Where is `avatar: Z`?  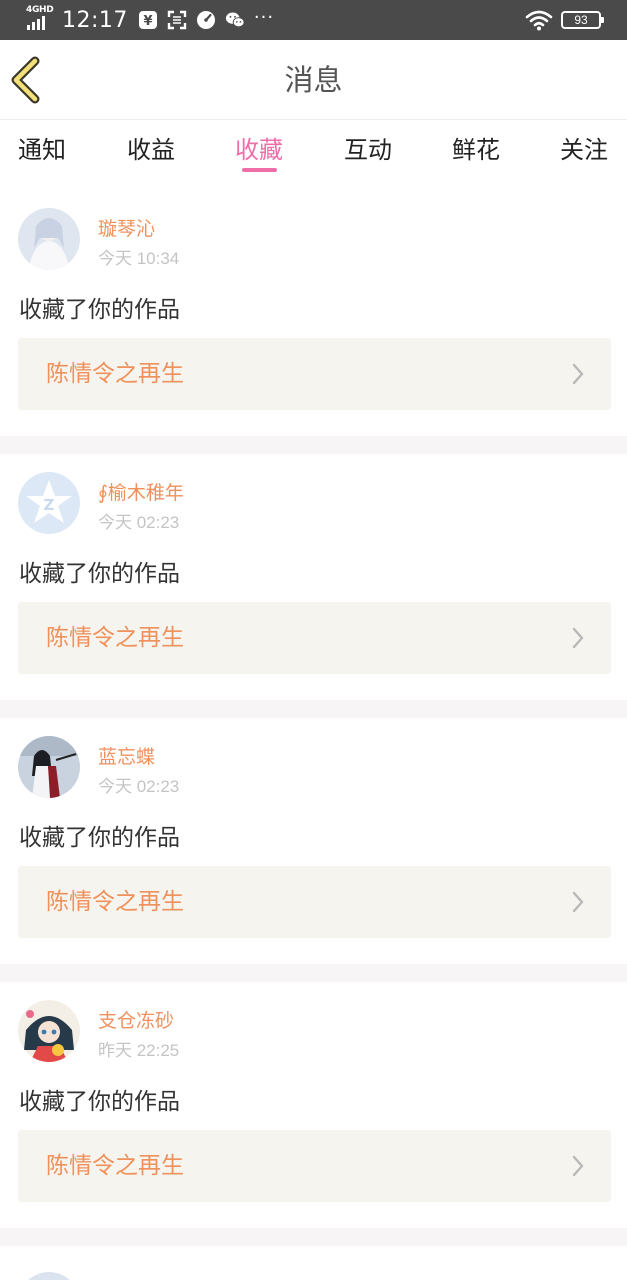 avatar: Z is located at coordinates (49, 503).